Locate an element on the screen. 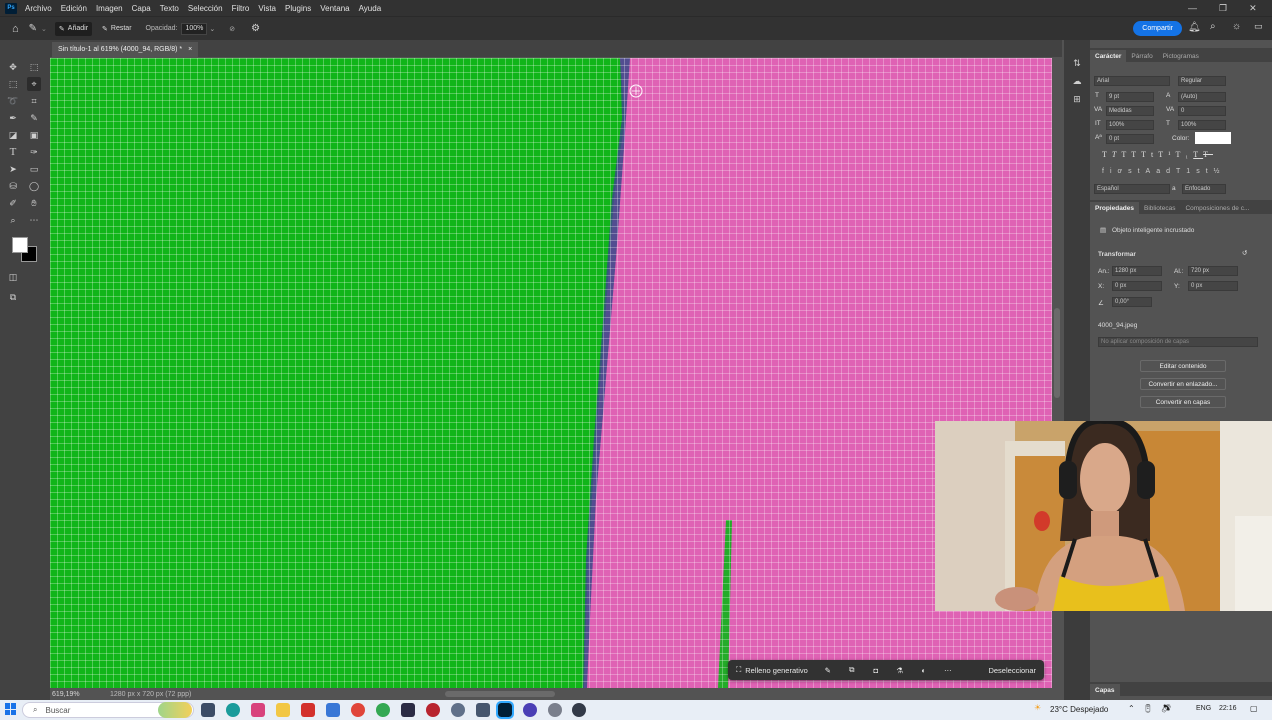 The image size is (1272, 720). zoom-level: 619,19% is located at coordinates (81, 694).